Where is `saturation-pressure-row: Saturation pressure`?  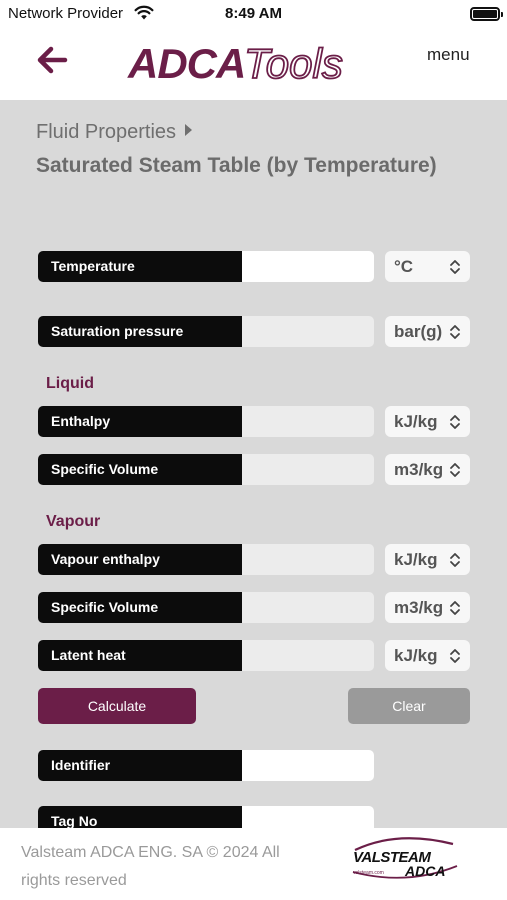 saturation-pressure-row: Saturation pressure is located at coordinates (206, 331).